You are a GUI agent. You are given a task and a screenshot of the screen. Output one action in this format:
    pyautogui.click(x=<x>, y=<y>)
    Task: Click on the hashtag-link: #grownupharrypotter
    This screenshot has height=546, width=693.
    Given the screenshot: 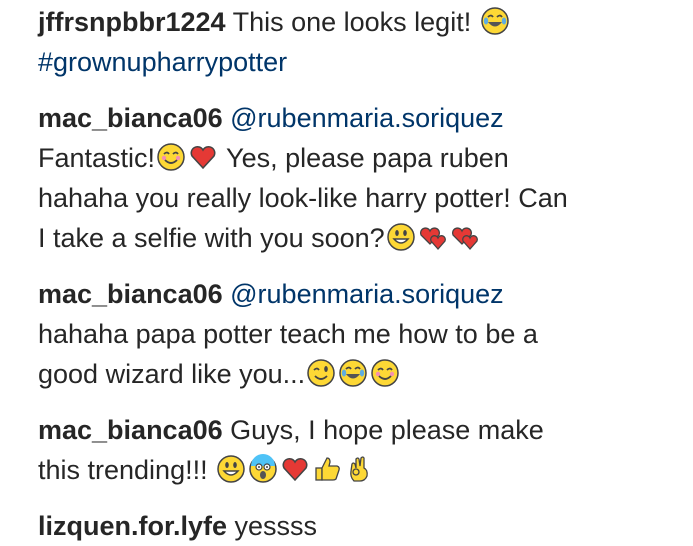 What is the action you would take?
    pyautogui.click(x=162, y=62)
    